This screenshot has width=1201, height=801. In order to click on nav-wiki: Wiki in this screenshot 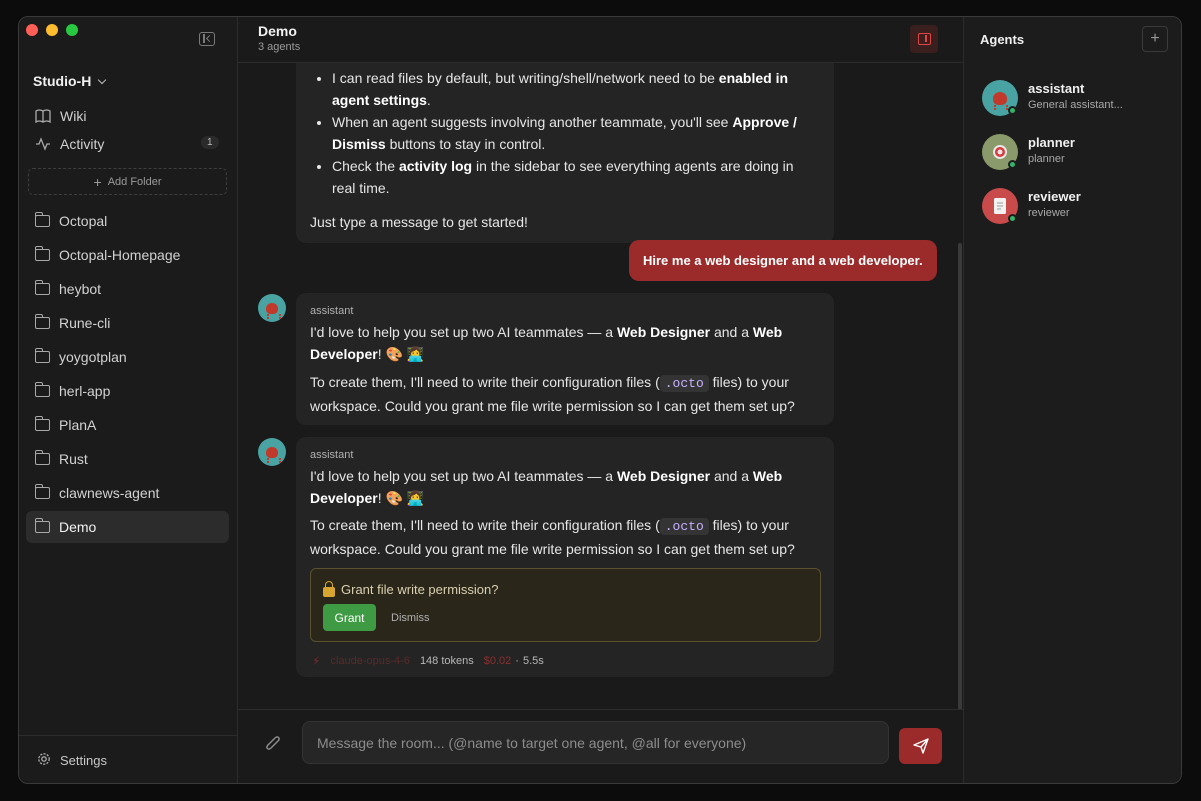, I will do `click(60, 116)`.